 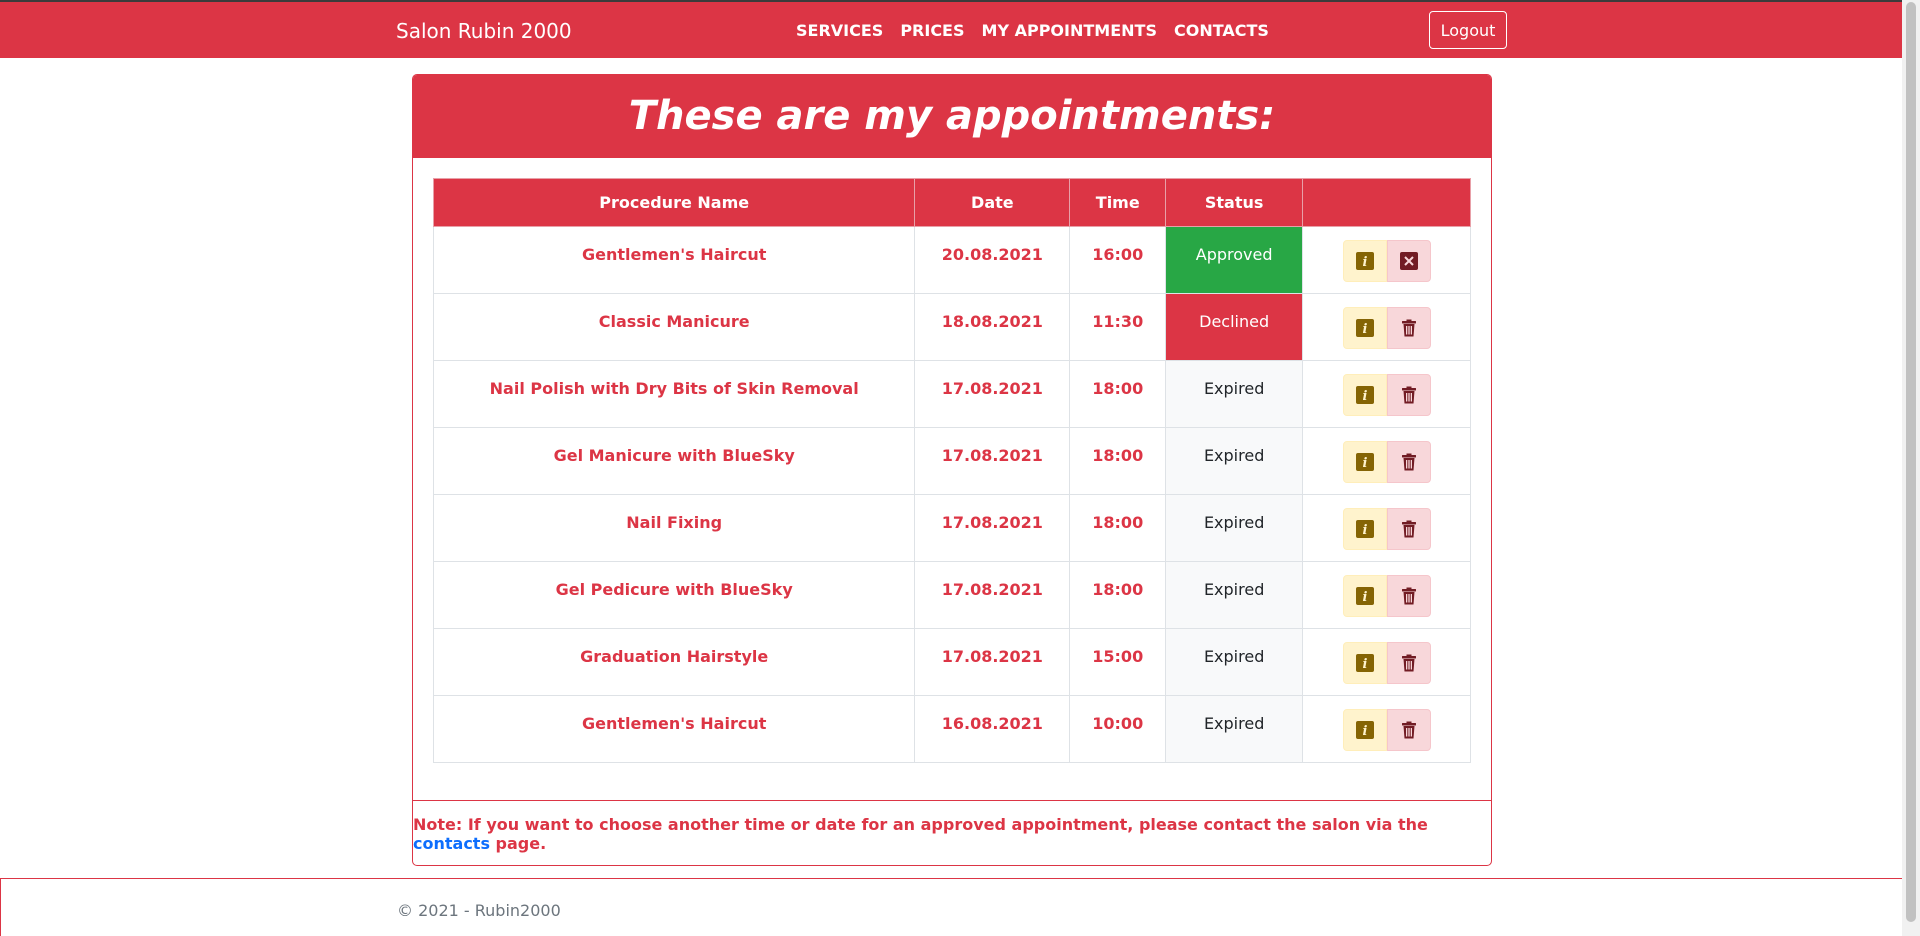 I want to click on header-procedure-name: Procedure Name, so click(x=674, y=202).